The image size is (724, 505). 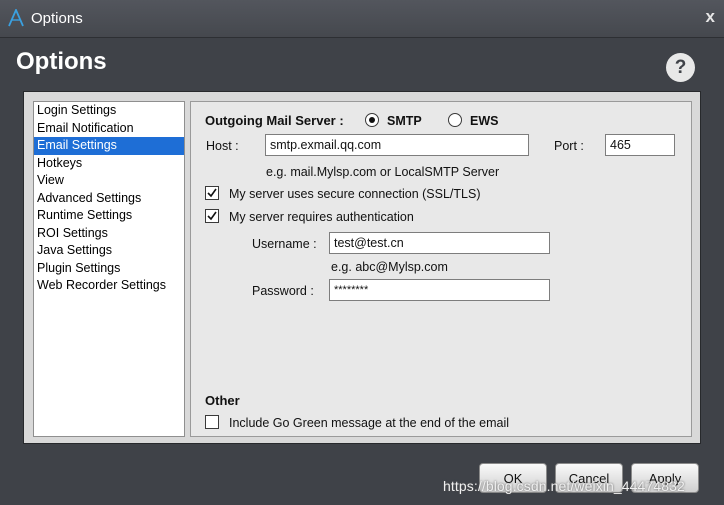 What do you see at coordinates (383, 172) in the screenshot?
I see `host-hint: e.g. mail.Mylsp.com or LocalSMTP Server` at bounding box center [383, 172].